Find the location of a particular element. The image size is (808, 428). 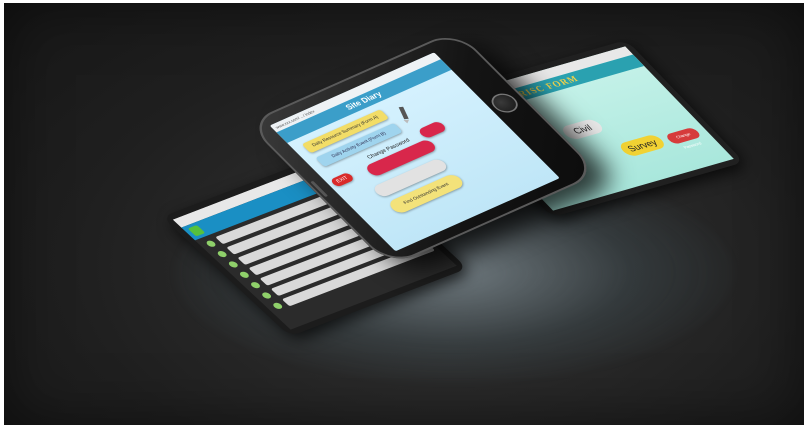

exit-button: EXIT is located at coordinates (342, 179).